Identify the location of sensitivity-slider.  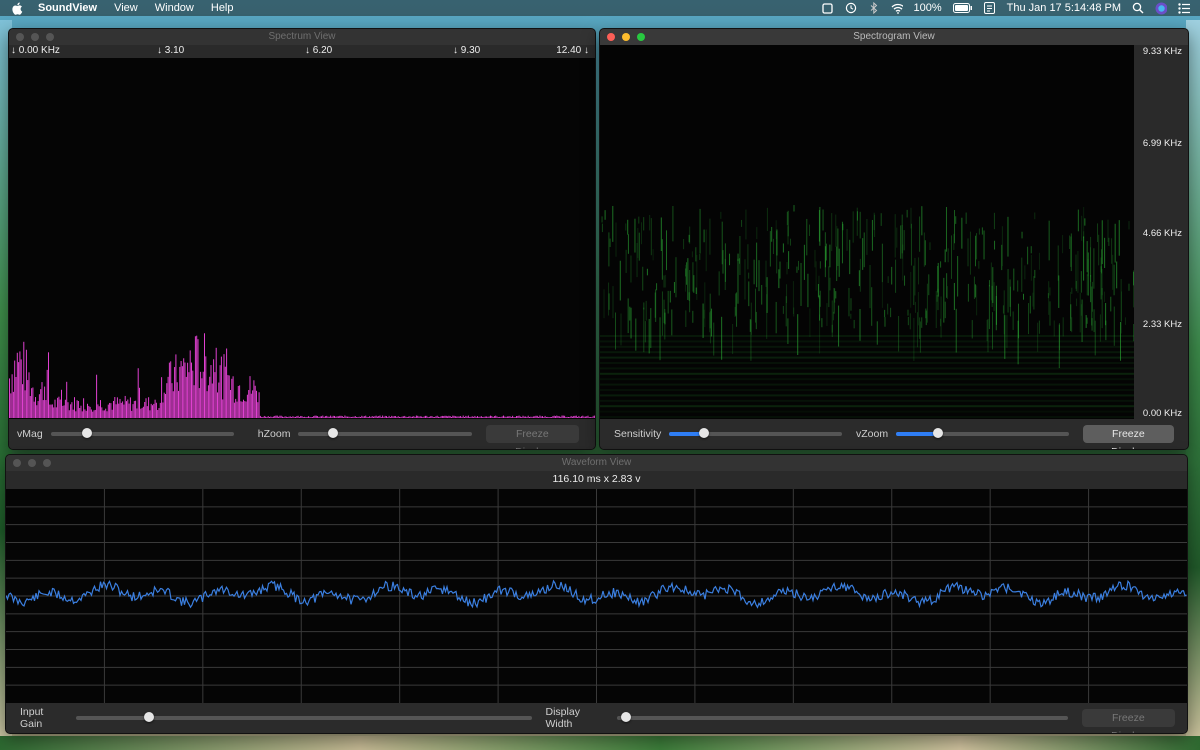
(755, 433).